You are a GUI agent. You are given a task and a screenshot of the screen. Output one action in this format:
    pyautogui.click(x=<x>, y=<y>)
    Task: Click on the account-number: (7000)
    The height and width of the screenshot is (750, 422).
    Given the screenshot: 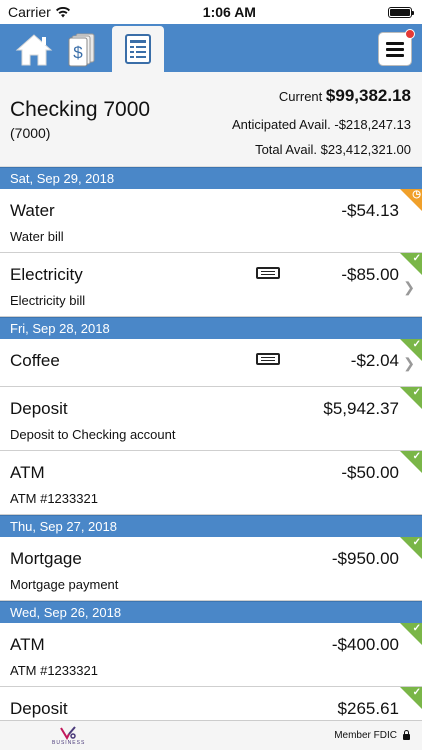 What is the action you would take?
    pyautogui.click(x=30, y=133)
    